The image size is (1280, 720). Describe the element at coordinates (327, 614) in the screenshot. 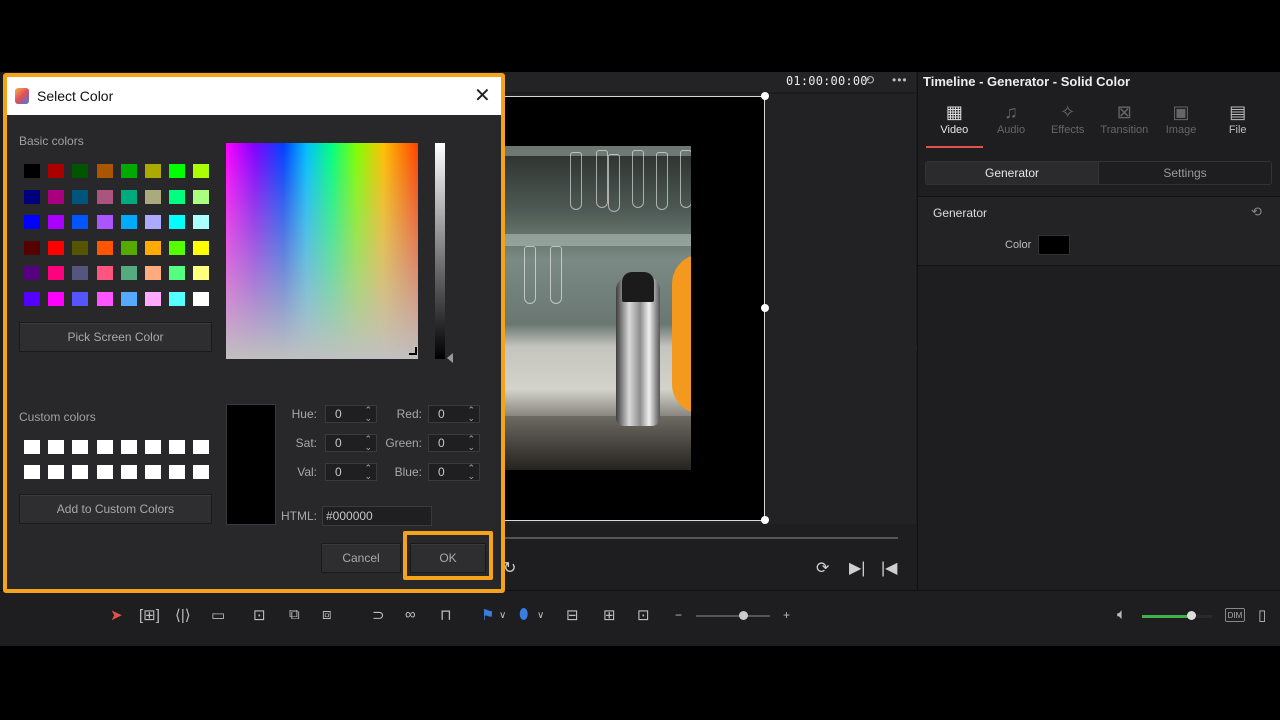

I see `replace-clip-icon: ⧈` at that location.